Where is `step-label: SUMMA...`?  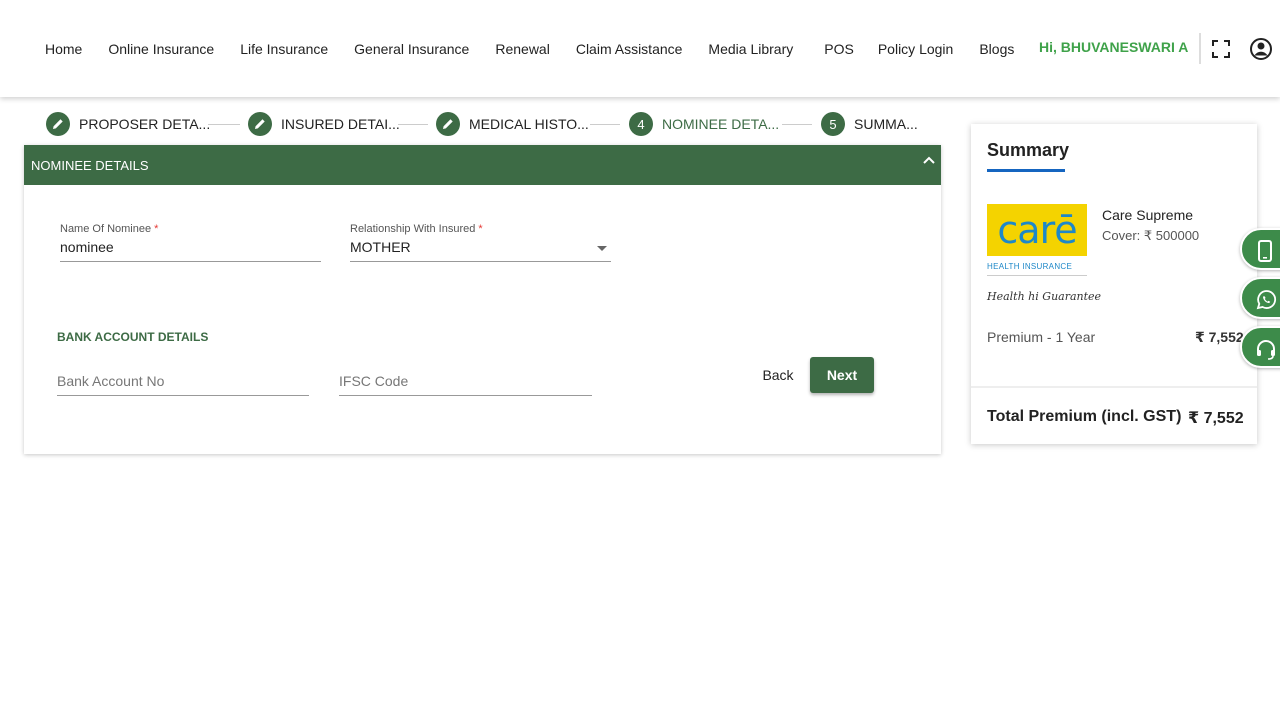 step-label: SUMMA... is located at coordinates (886, 124).